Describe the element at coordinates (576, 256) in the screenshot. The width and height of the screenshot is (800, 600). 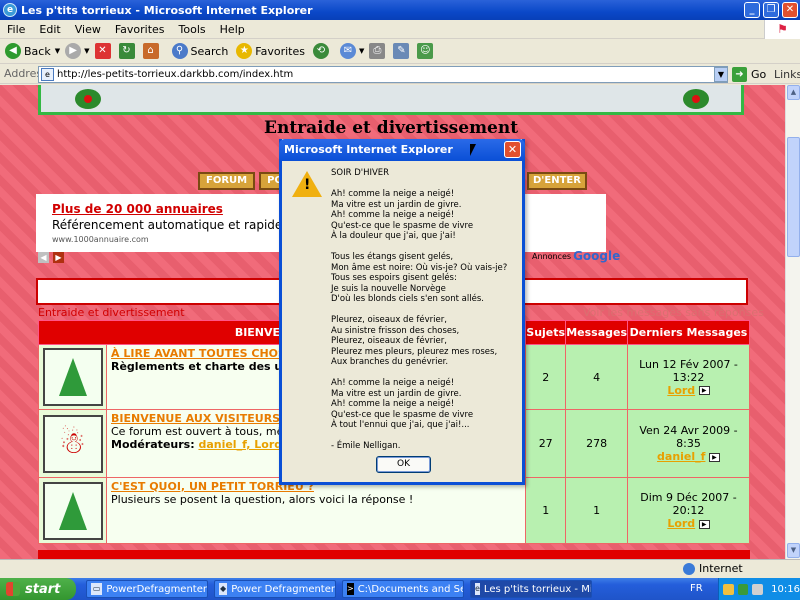
I see `ads-by-google: Annonces Google` at that location.